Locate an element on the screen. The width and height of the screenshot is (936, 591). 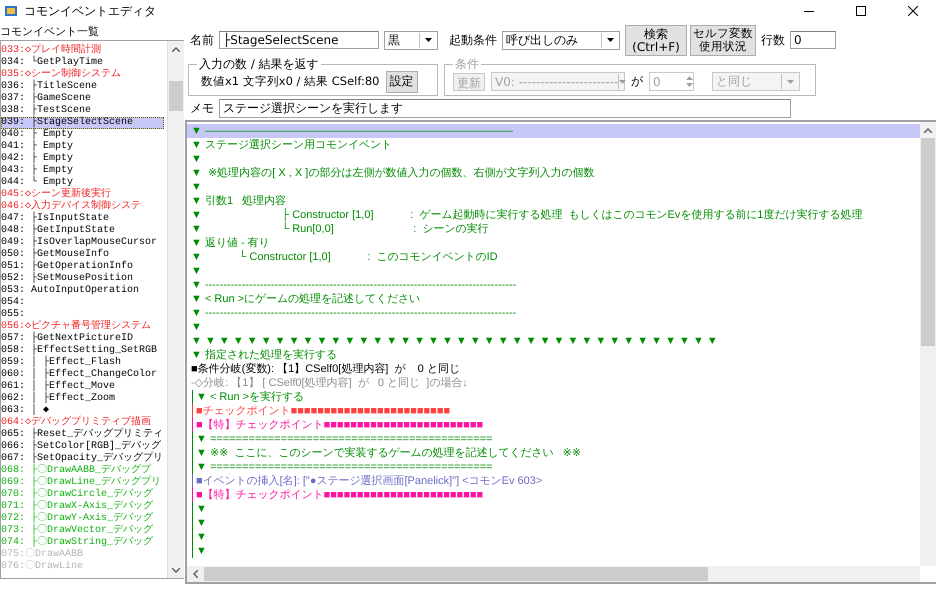
event-list-item: 053: AutoInputOperation is located at coordinates (82, 291).